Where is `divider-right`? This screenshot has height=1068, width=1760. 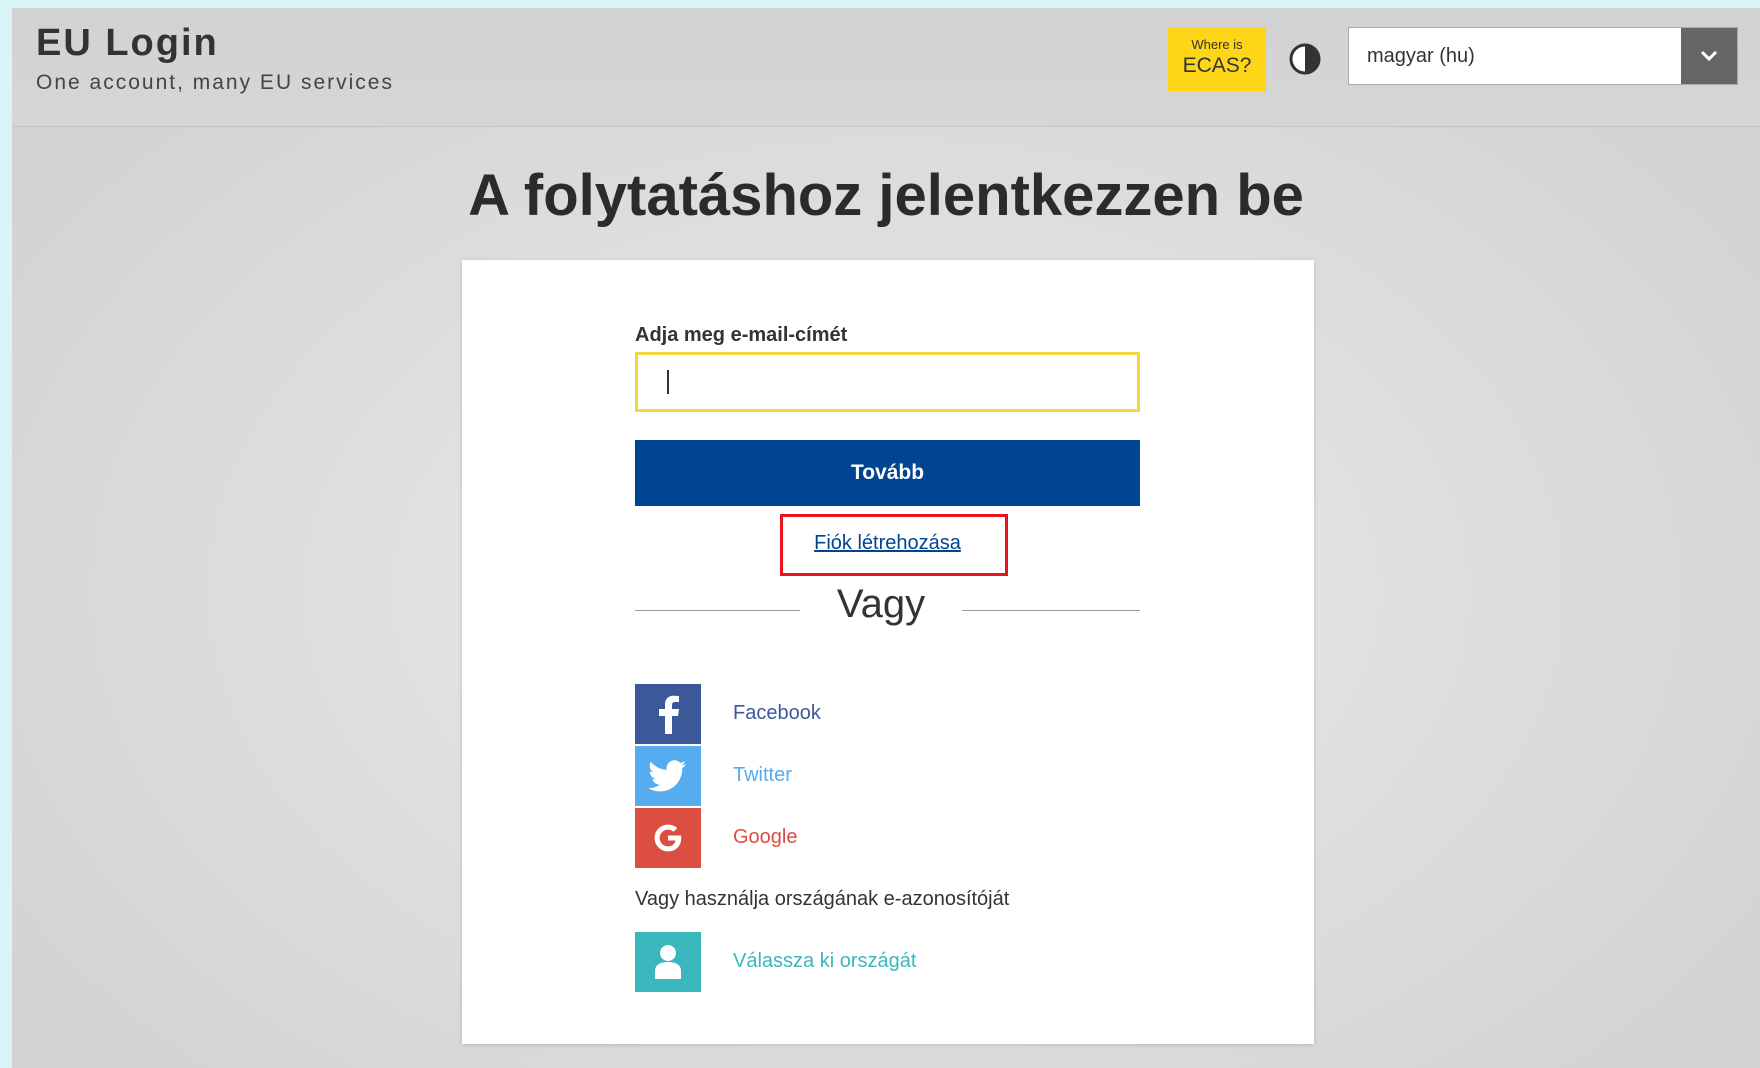
divider-right is located at coordinates (1051, 610).